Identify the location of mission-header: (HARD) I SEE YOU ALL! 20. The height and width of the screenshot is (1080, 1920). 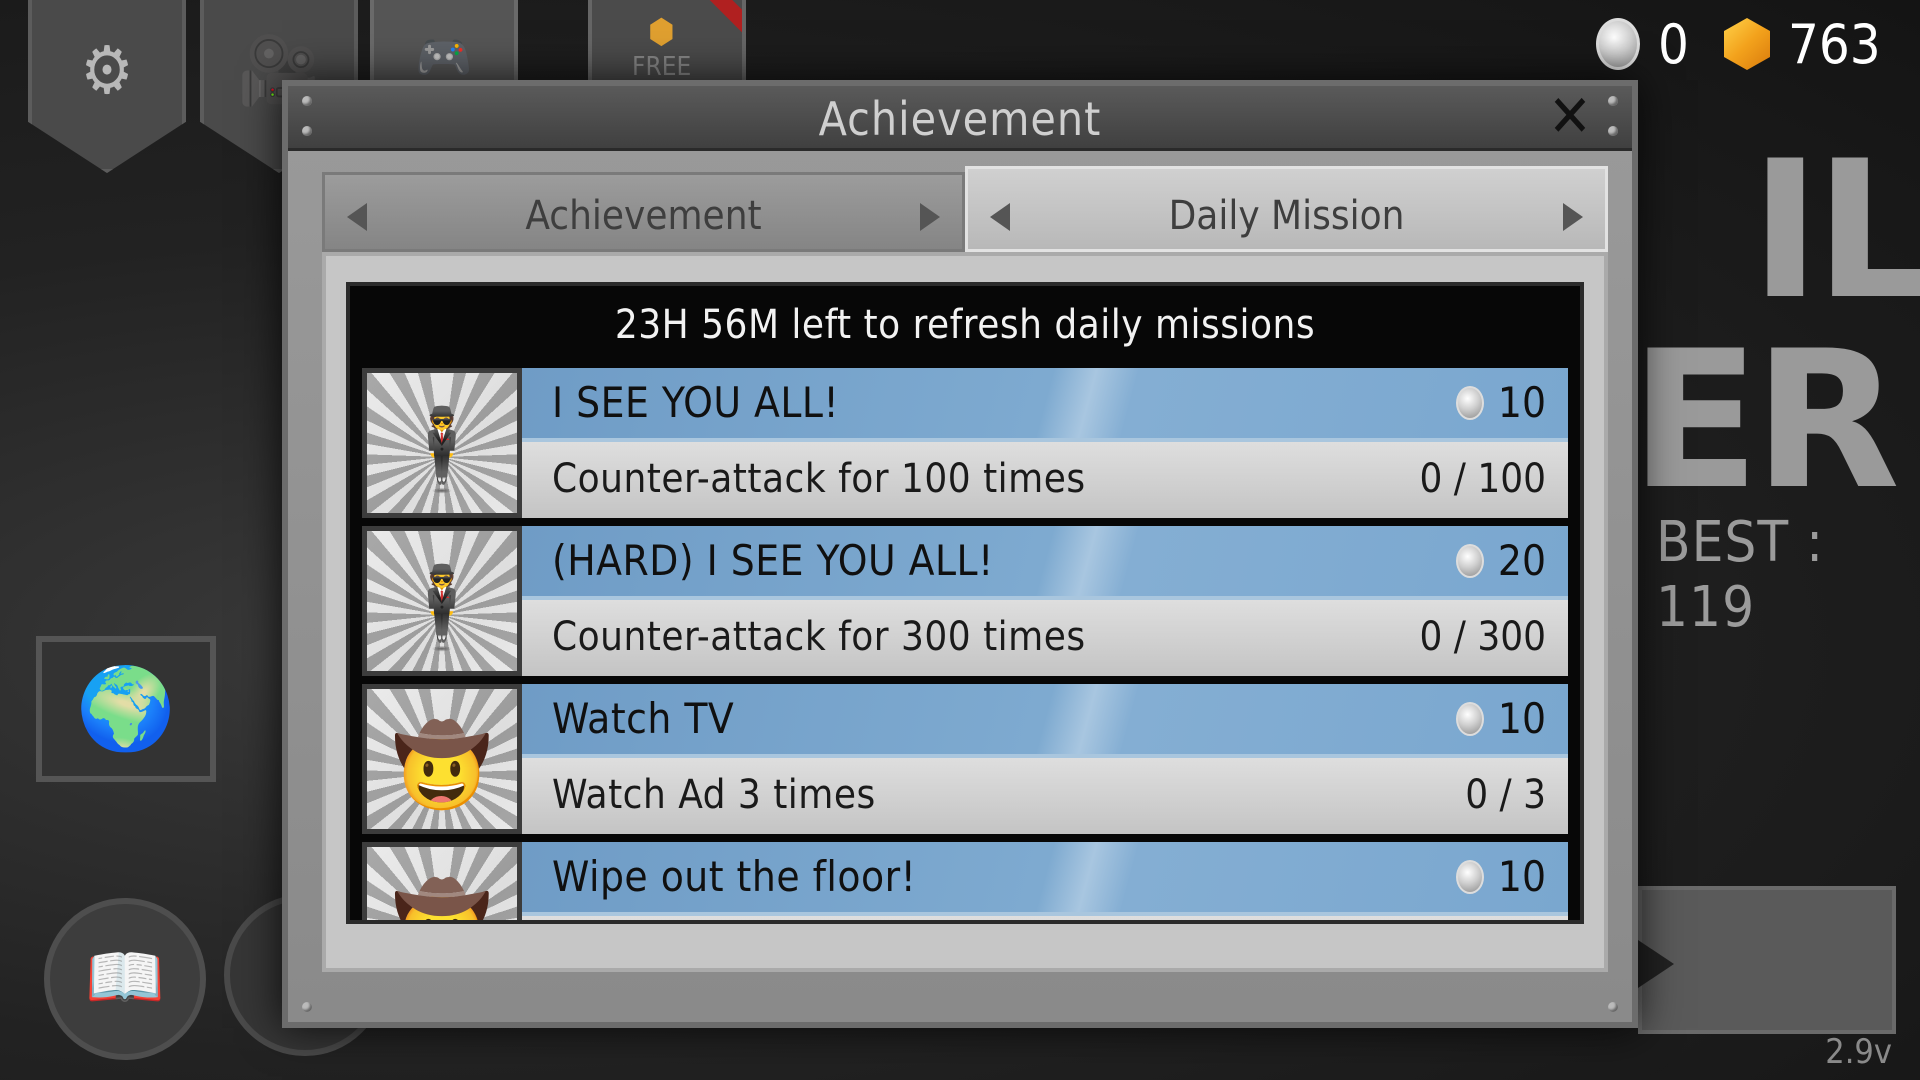
(1045, 563).